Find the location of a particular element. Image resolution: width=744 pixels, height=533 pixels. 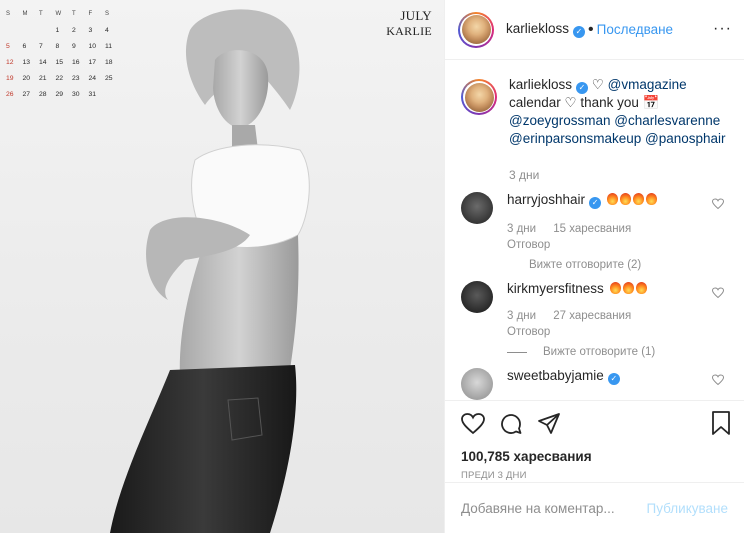

comment-likes: 15 харесвания is located at coordinates (592, 229).